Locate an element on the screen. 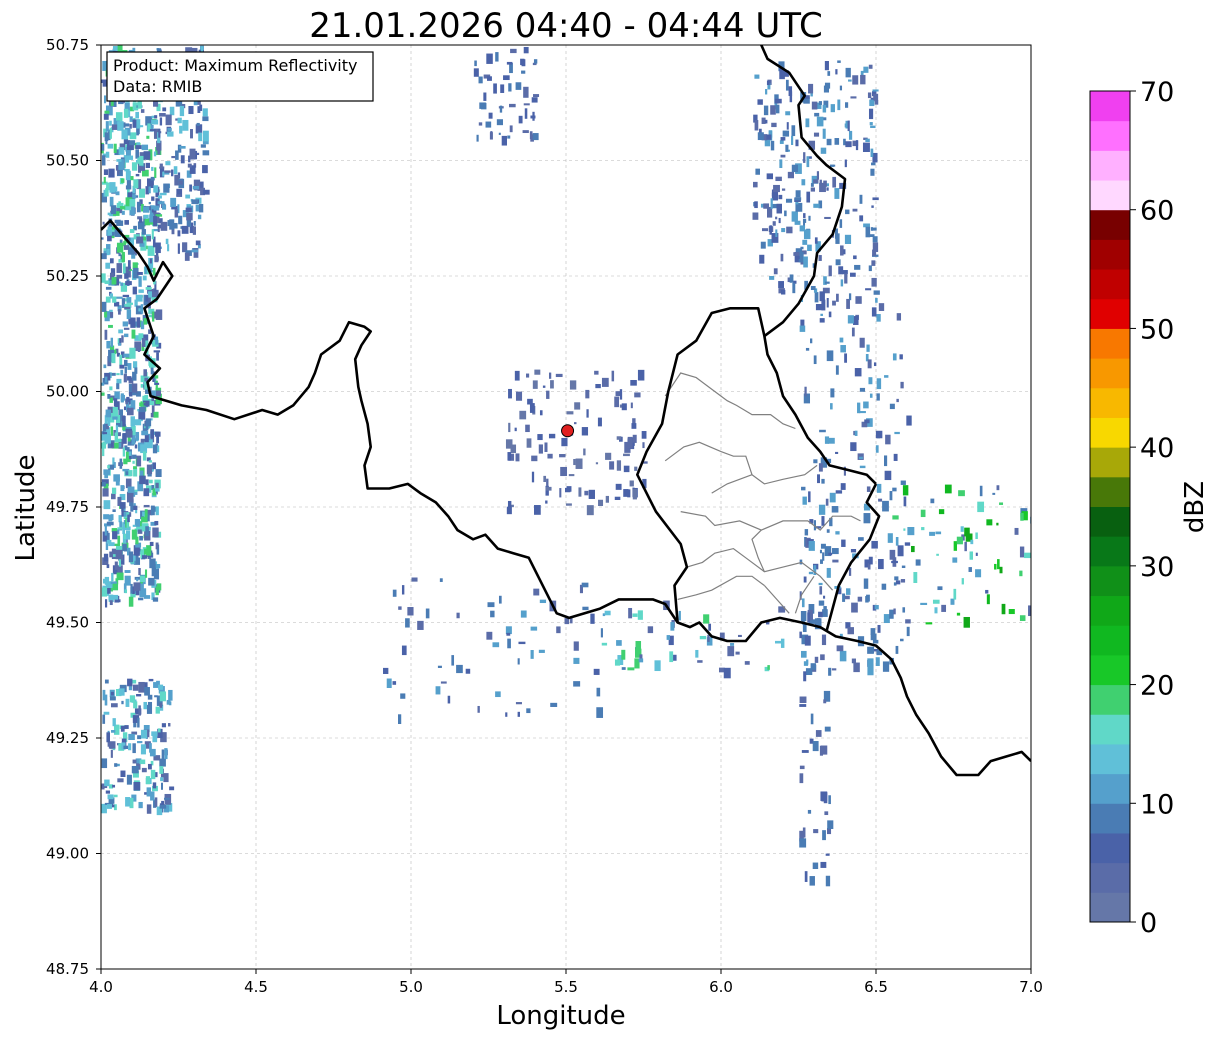  colorbar-tick-label: 0 is located at coordinates (1148, 923).